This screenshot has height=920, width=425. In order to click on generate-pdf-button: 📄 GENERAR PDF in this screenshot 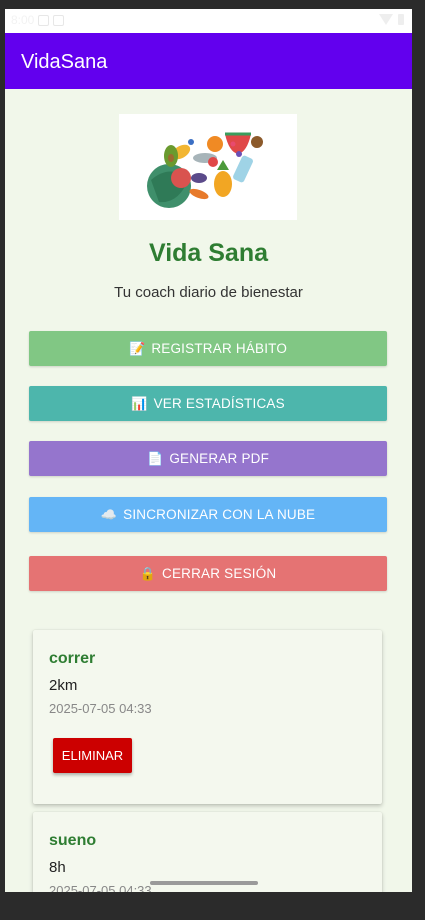, I will do `click(208, 458)`.